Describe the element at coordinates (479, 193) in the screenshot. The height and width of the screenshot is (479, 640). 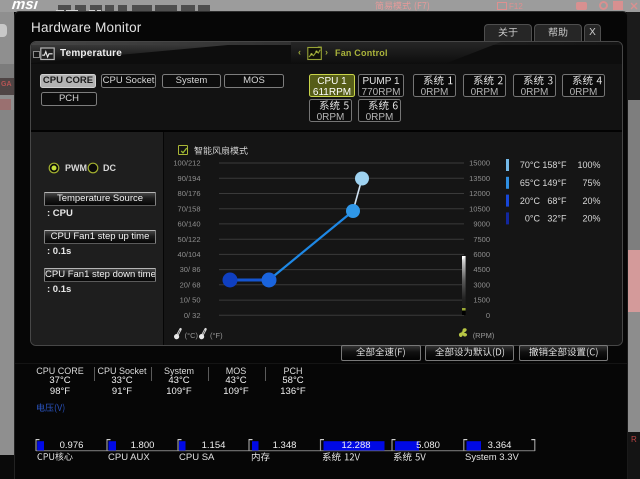
I see `svg-text: 12000` at that location.